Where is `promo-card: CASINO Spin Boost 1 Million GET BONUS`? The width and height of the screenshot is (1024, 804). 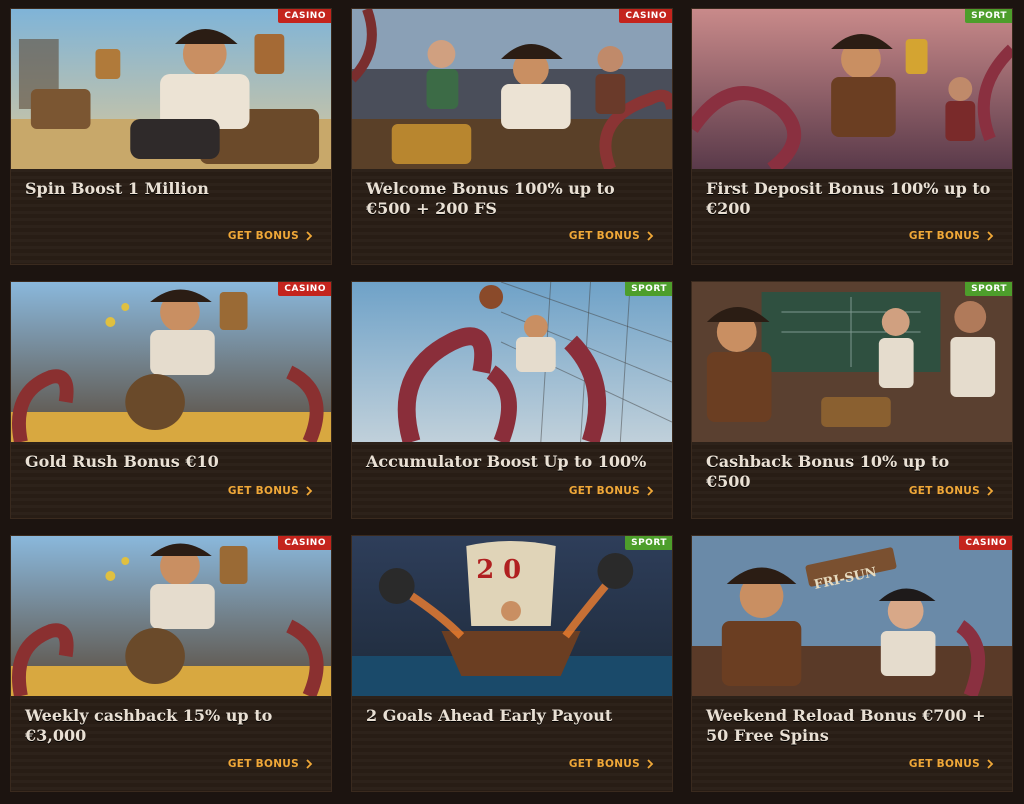
promo-card: CASINO Spin Boost 1 Million GET BONUS is located at coordinates (171, 136).